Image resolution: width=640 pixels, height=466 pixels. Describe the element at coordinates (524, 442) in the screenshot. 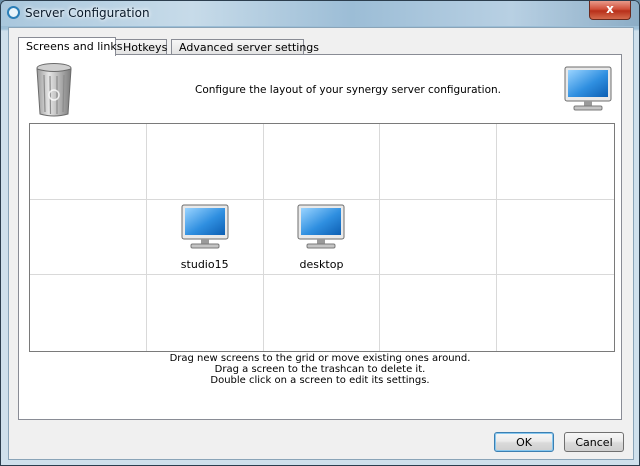

I see `ok-button: OK` at that location.